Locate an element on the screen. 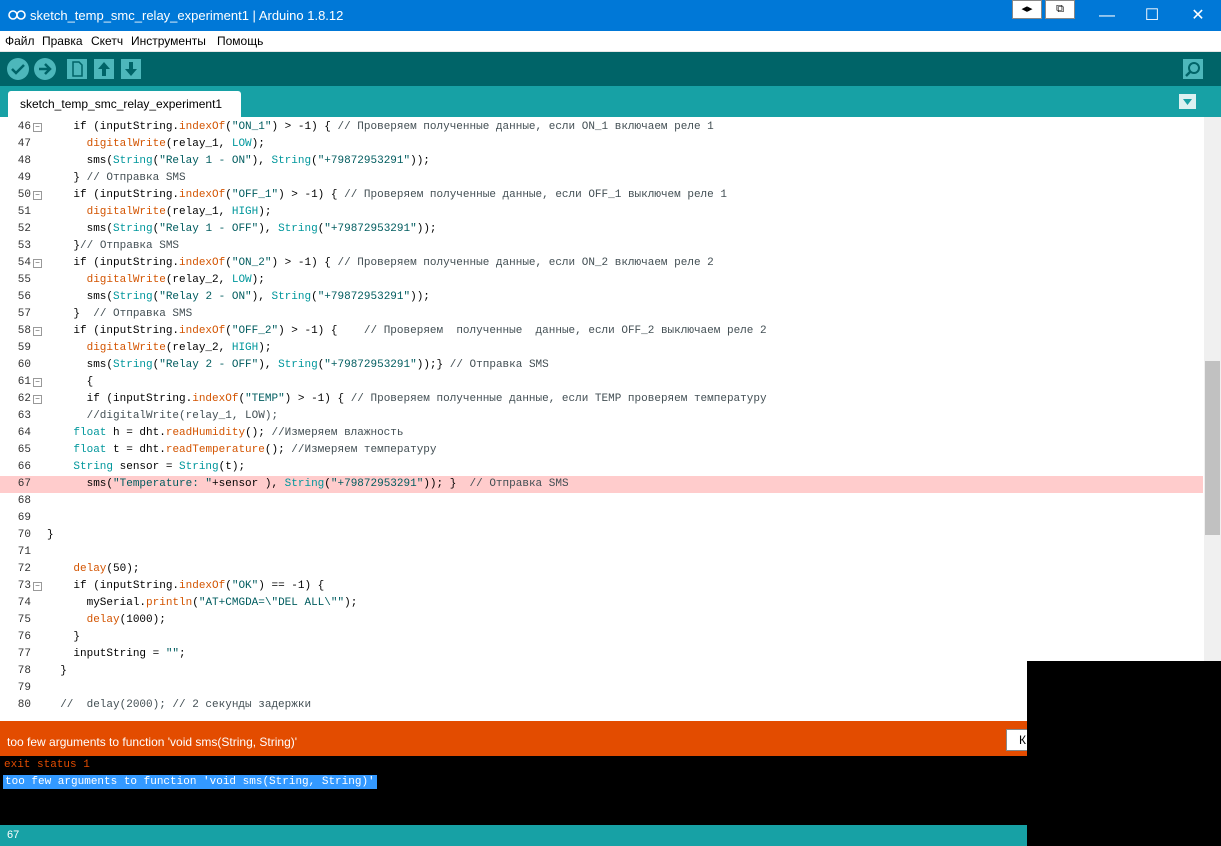 The width and height of the screenshot is (1221, 846). code-line: 79 is located at coordinates (601, 688).